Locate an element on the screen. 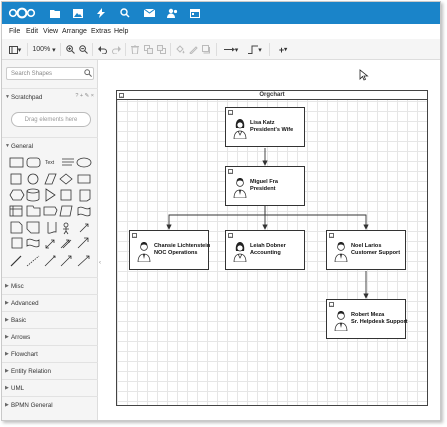 Image resolution: width=447 pixels, height=427 pixels. zoom-value: 100% is located at coordinates (41, 49).